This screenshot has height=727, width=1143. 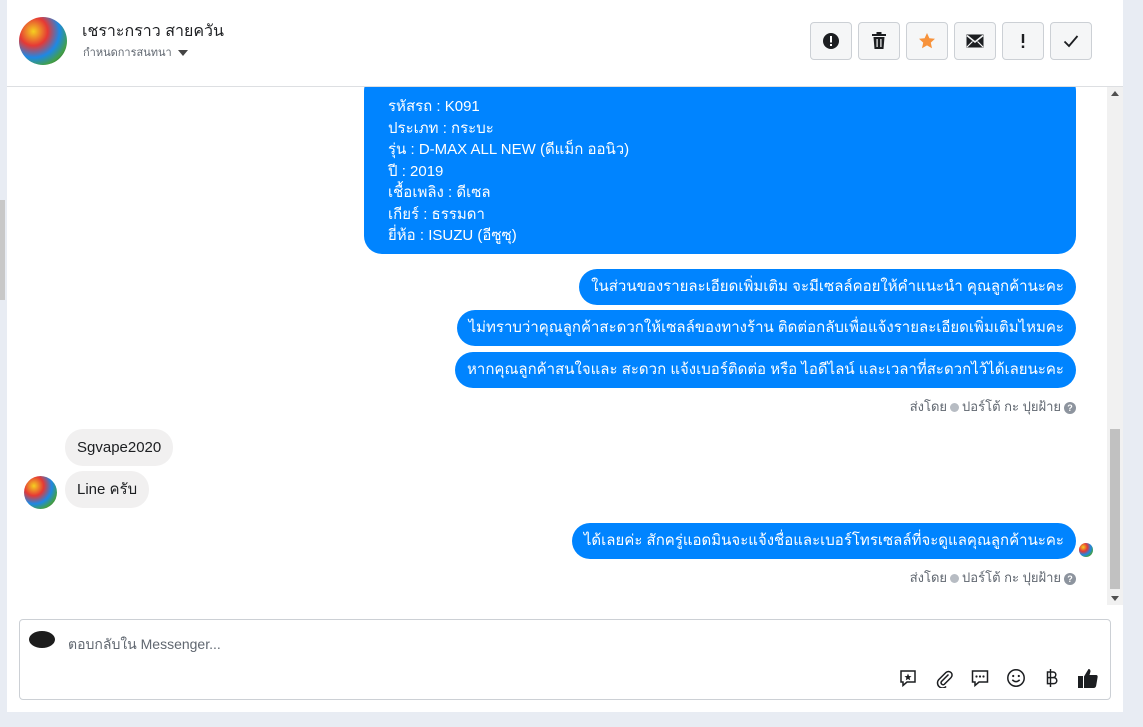 What do you see at coordinates (416, 171) in the screenshot?
I see `vehicle-year: ปี : 2019` at bounding box center [416, 171].